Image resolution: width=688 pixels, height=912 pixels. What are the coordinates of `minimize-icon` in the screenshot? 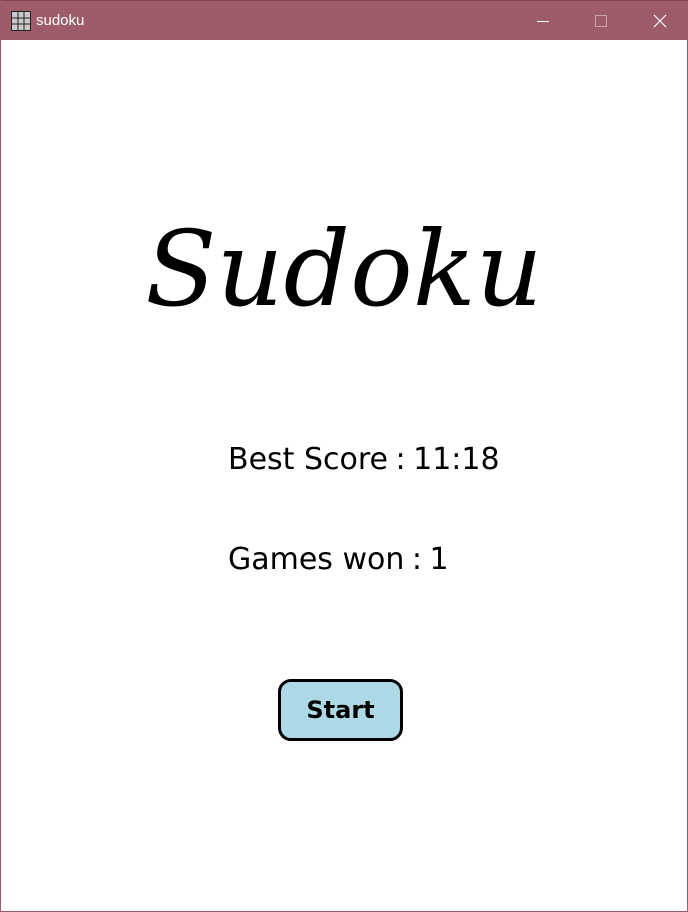 It's located at (543, 21).